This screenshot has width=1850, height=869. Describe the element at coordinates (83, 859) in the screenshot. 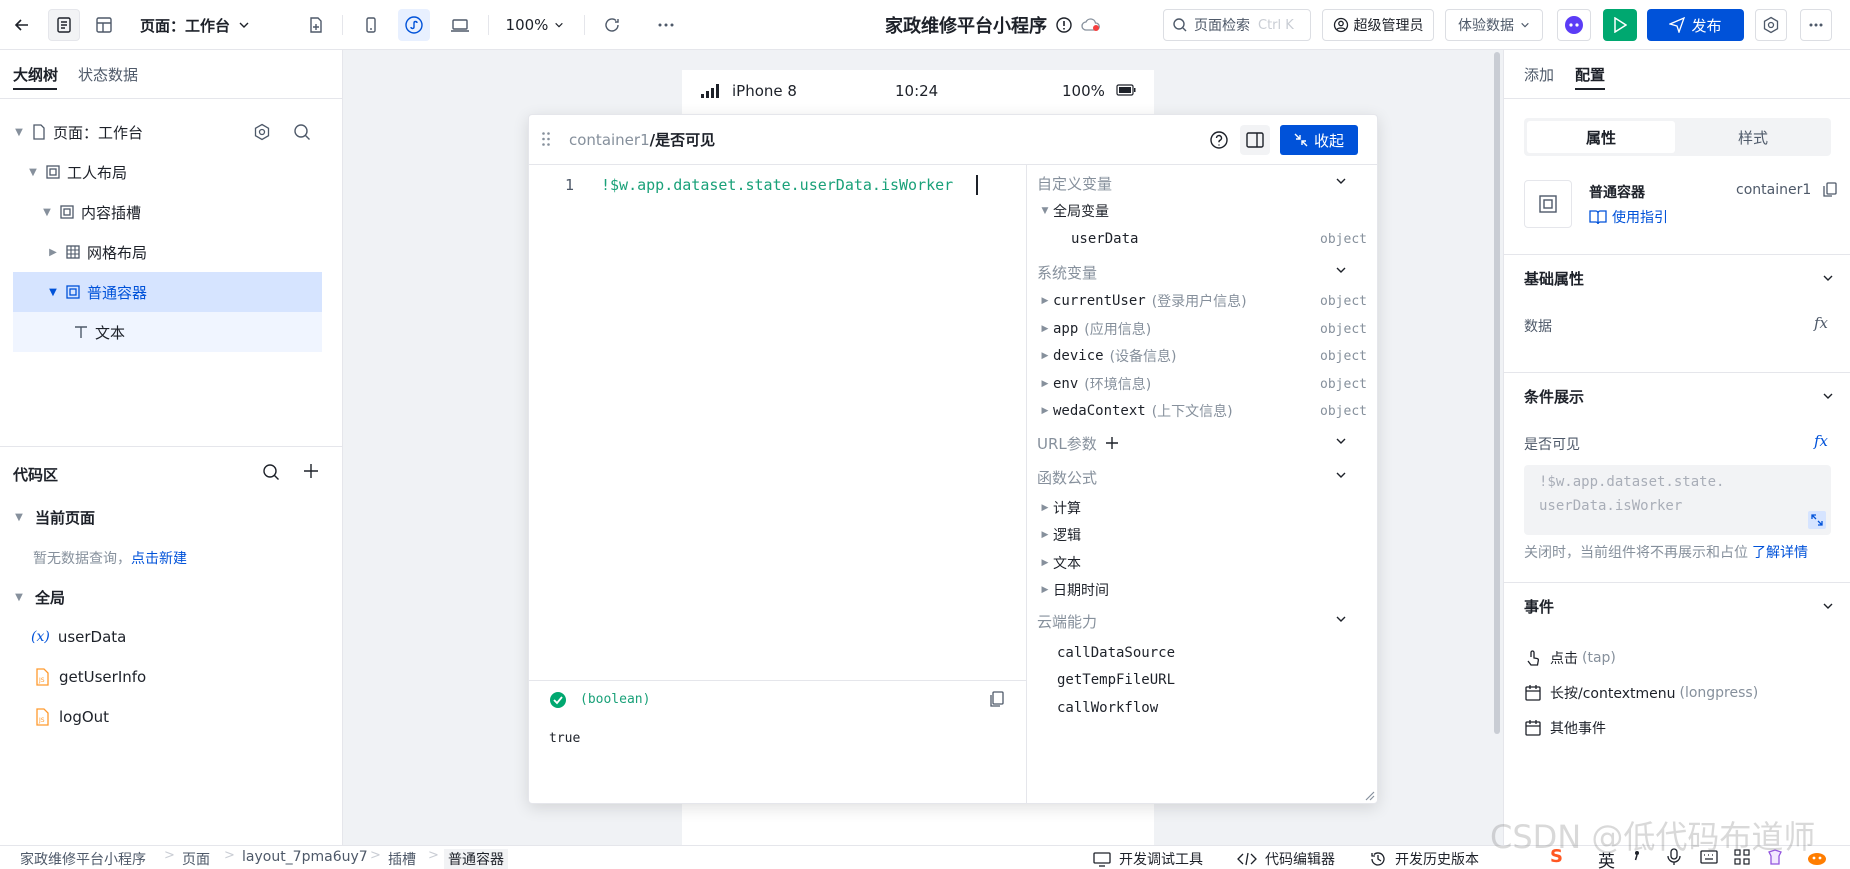

I see `breadcrumb-app: 家政维修平台小程序` at that location.